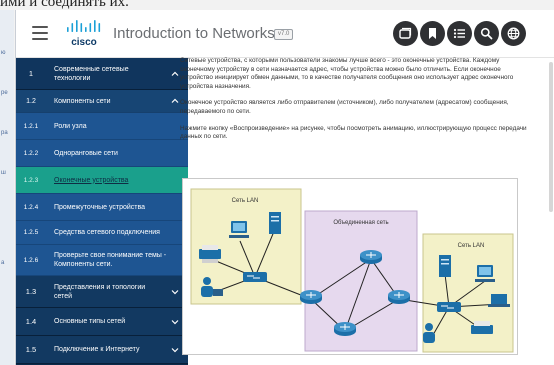 Image resolution: width=554 pixels, height=365 pixels. What do you see at coordinates (40, 33) in the screenshot?
I see `hamburger-menu-icon` at bounding box center [40, 33].